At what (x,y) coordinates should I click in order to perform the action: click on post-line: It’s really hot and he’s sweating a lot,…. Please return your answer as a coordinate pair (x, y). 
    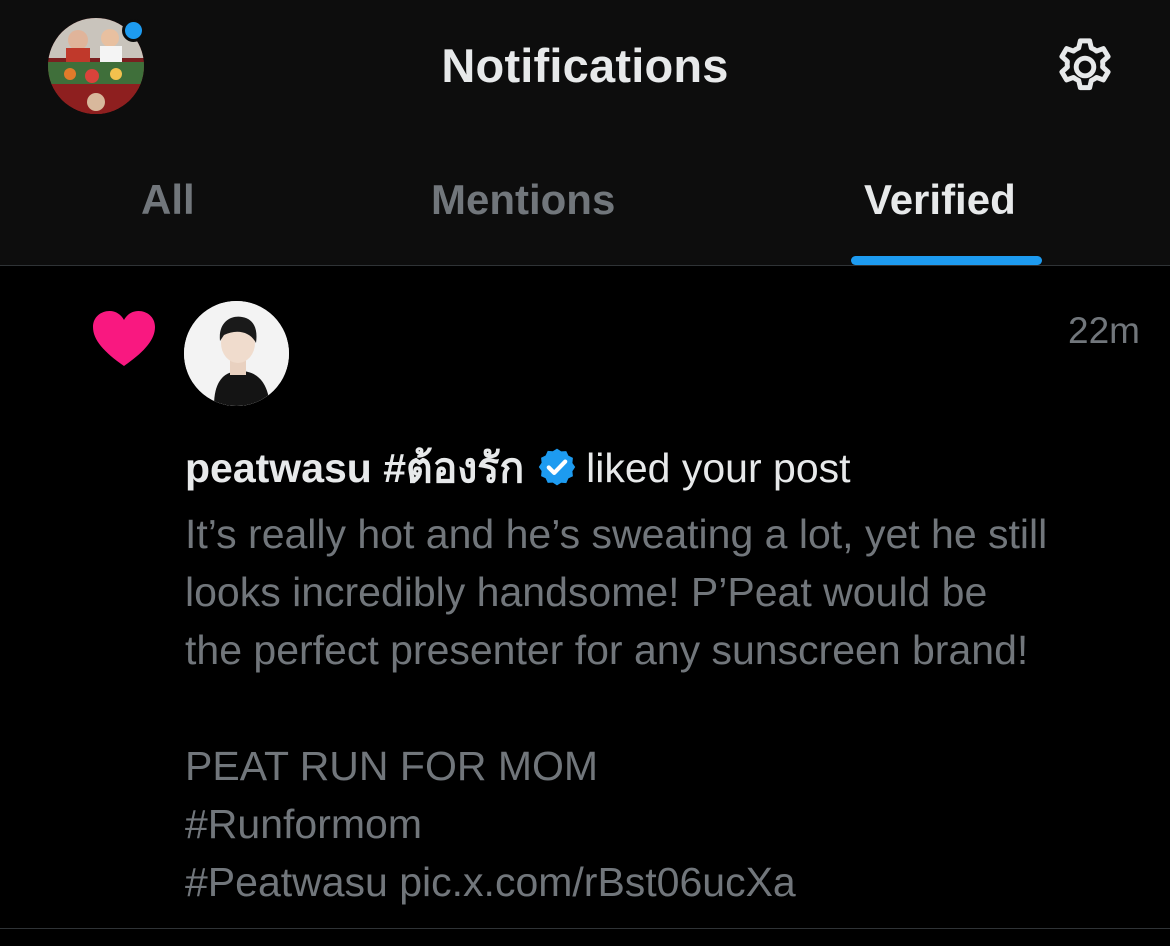
    Looking at the image, I should click on (616, 534).